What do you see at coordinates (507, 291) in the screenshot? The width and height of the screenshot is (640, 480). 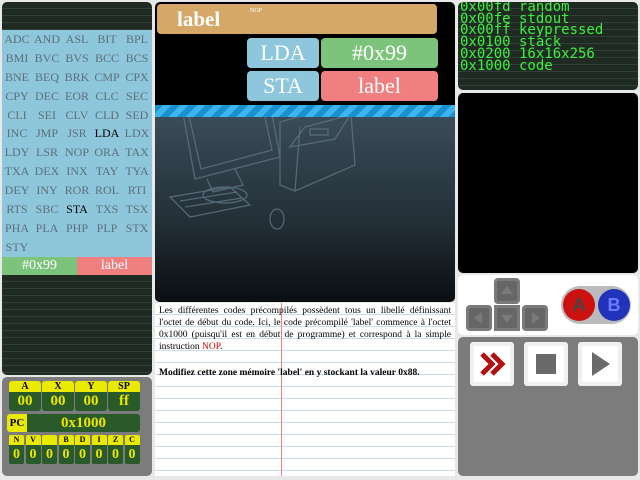 I see `up-arrow-icon` at bounding box center [507, 291].